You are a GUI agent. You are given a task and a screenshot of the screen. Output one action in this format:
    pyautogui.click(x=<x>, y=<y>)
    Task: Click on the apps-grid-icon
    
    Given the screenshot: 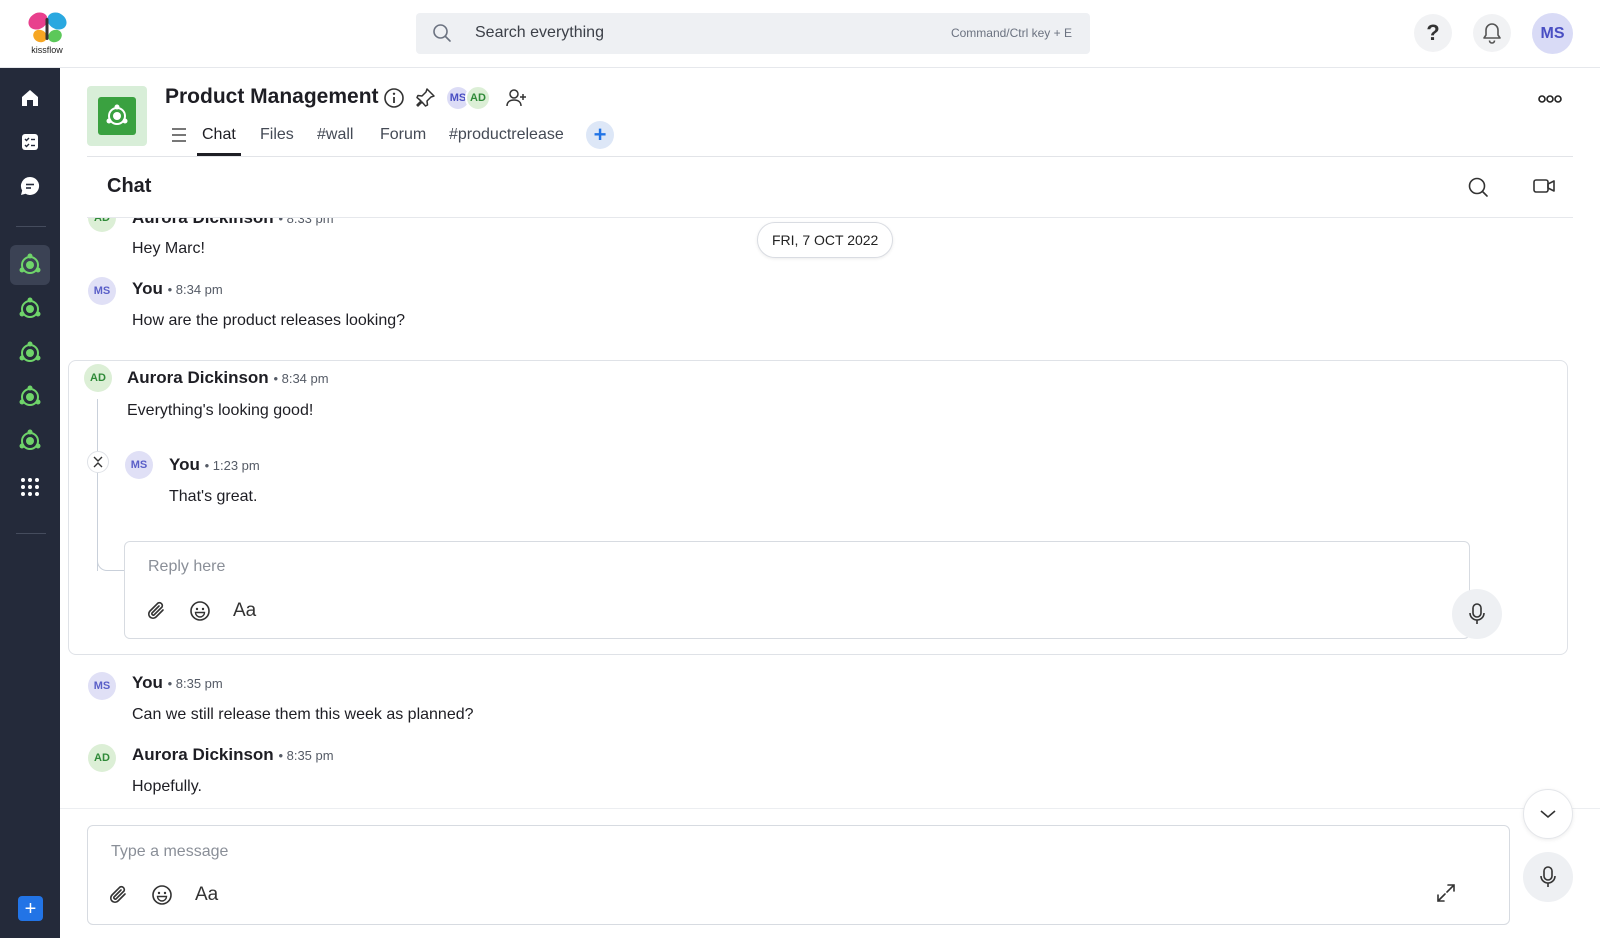 What is the action you would take?
    pyautogui.click(x=30, y=487)
    